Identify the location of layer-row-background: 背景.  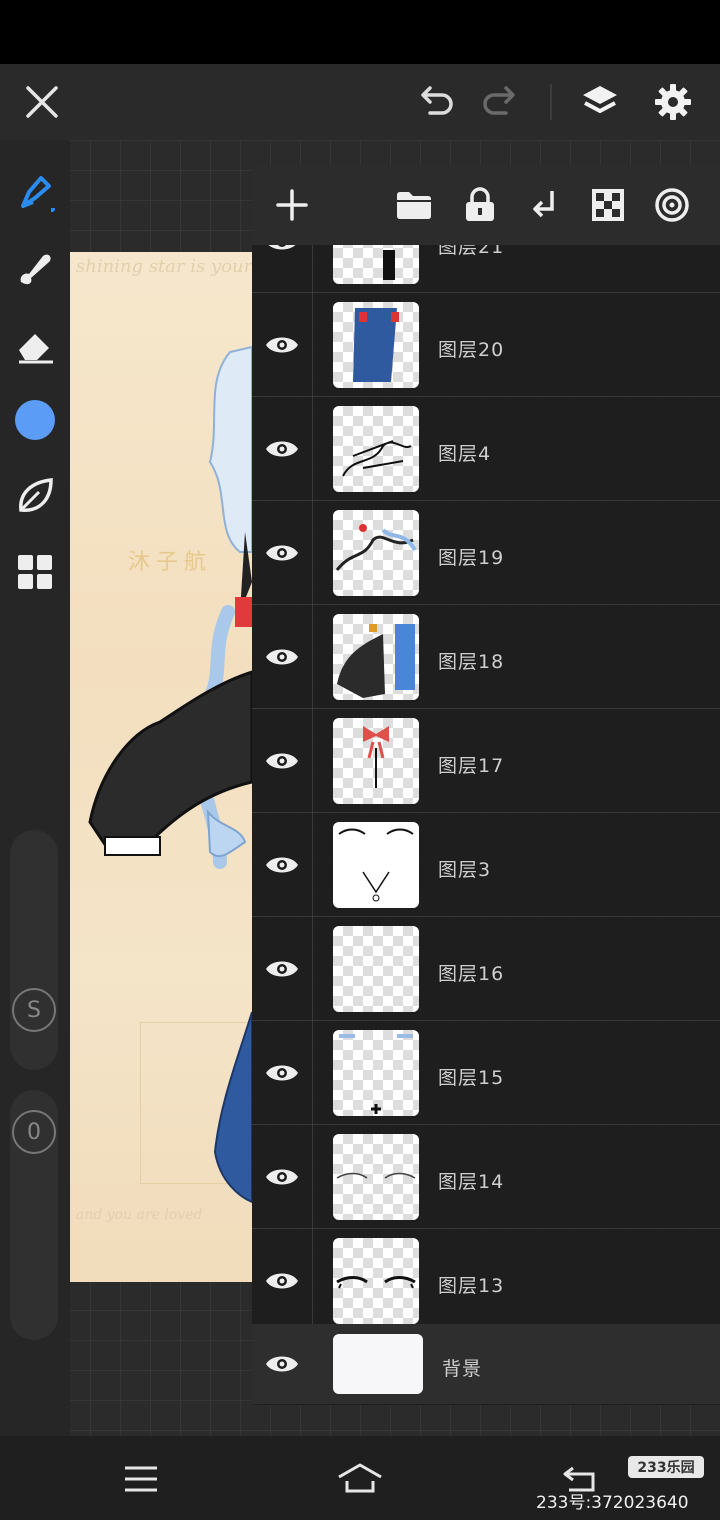
(486, 1364).